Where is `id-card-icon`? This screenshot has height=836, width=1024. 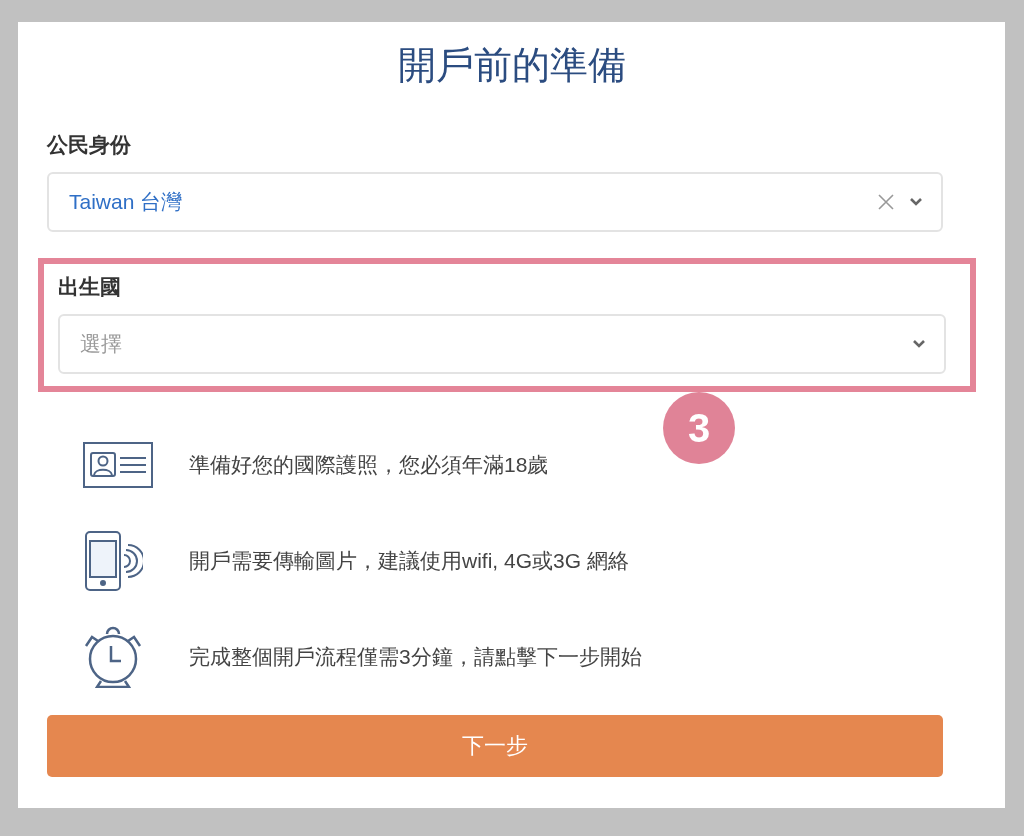
id-card-icon is located at coordinates (118, 465).